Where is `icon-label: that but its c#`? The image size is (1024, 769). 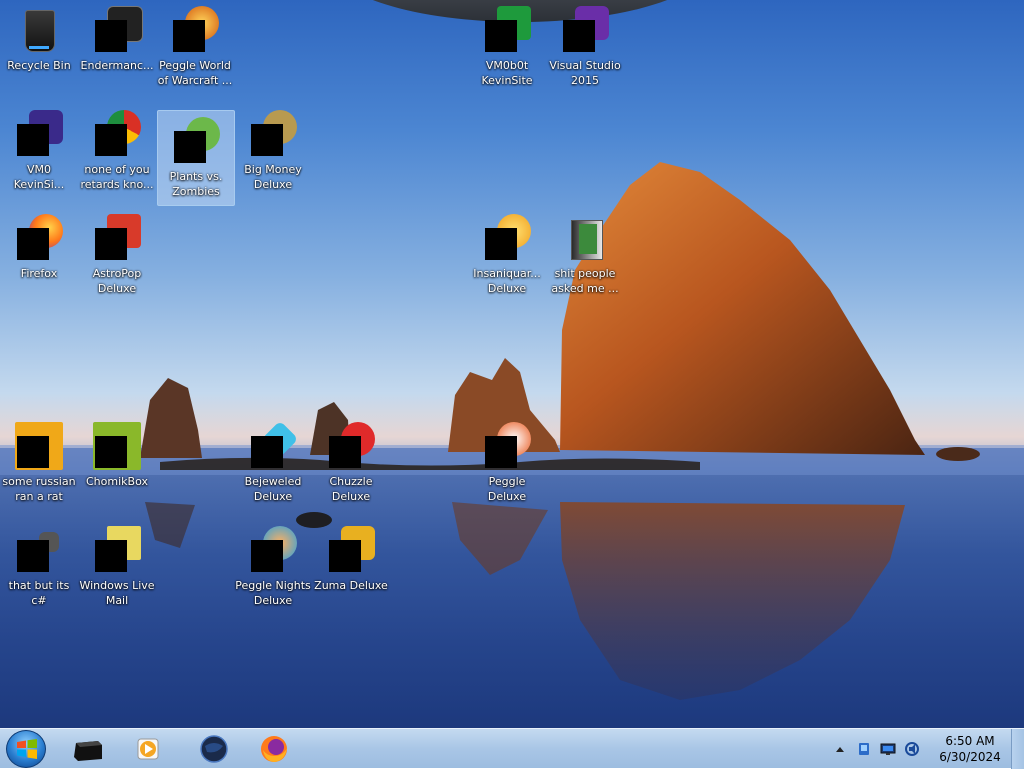 icon-label: that but its c# is located at coordinates (39, 593).